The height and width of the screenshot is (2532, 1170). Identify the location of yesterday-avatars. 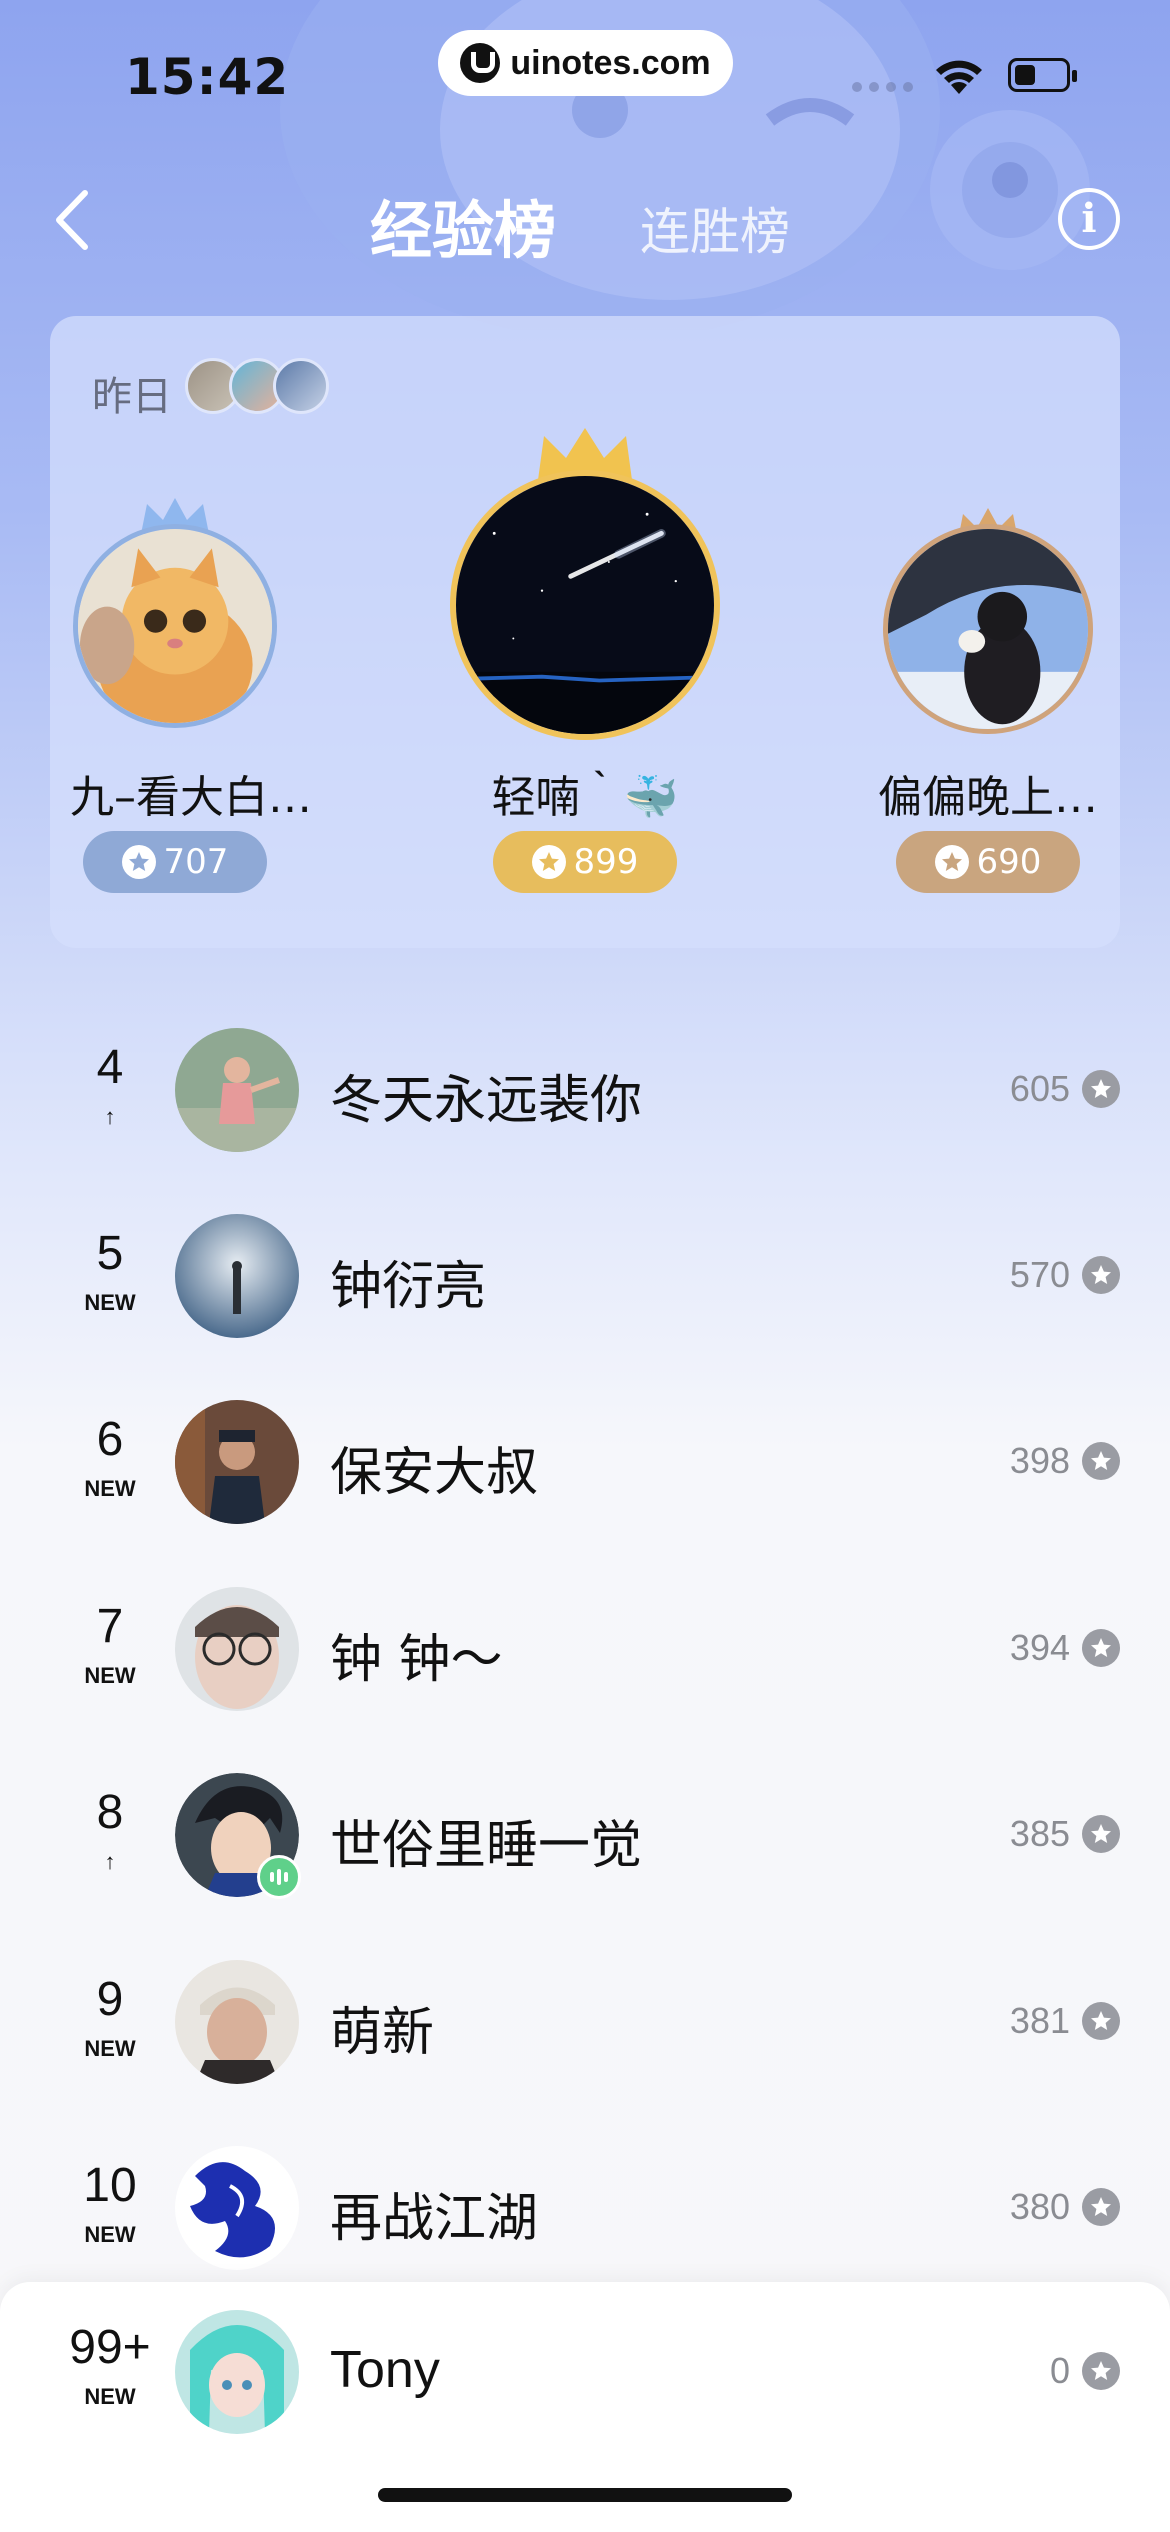
(260, 386).